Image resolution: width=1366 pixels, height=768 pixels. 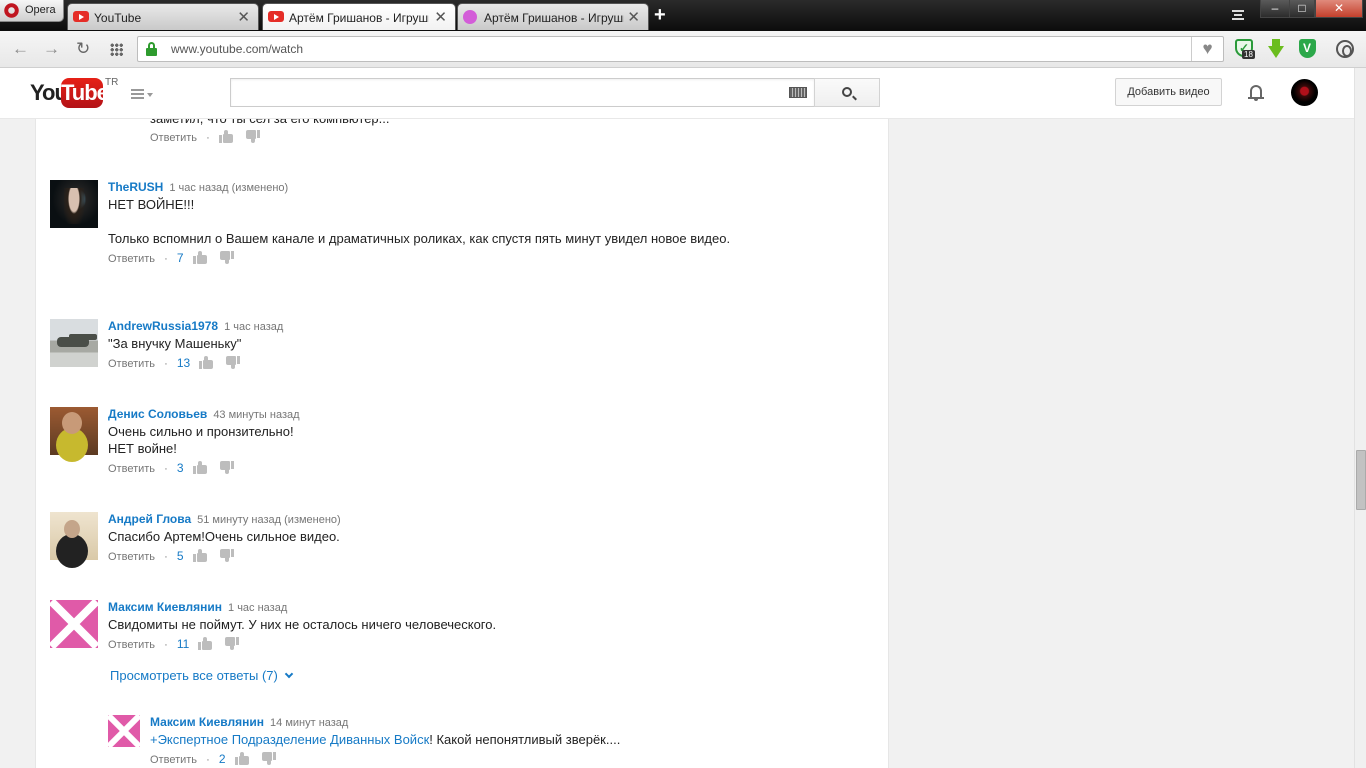 I want to click on search-button, so click(x=847, y=92).